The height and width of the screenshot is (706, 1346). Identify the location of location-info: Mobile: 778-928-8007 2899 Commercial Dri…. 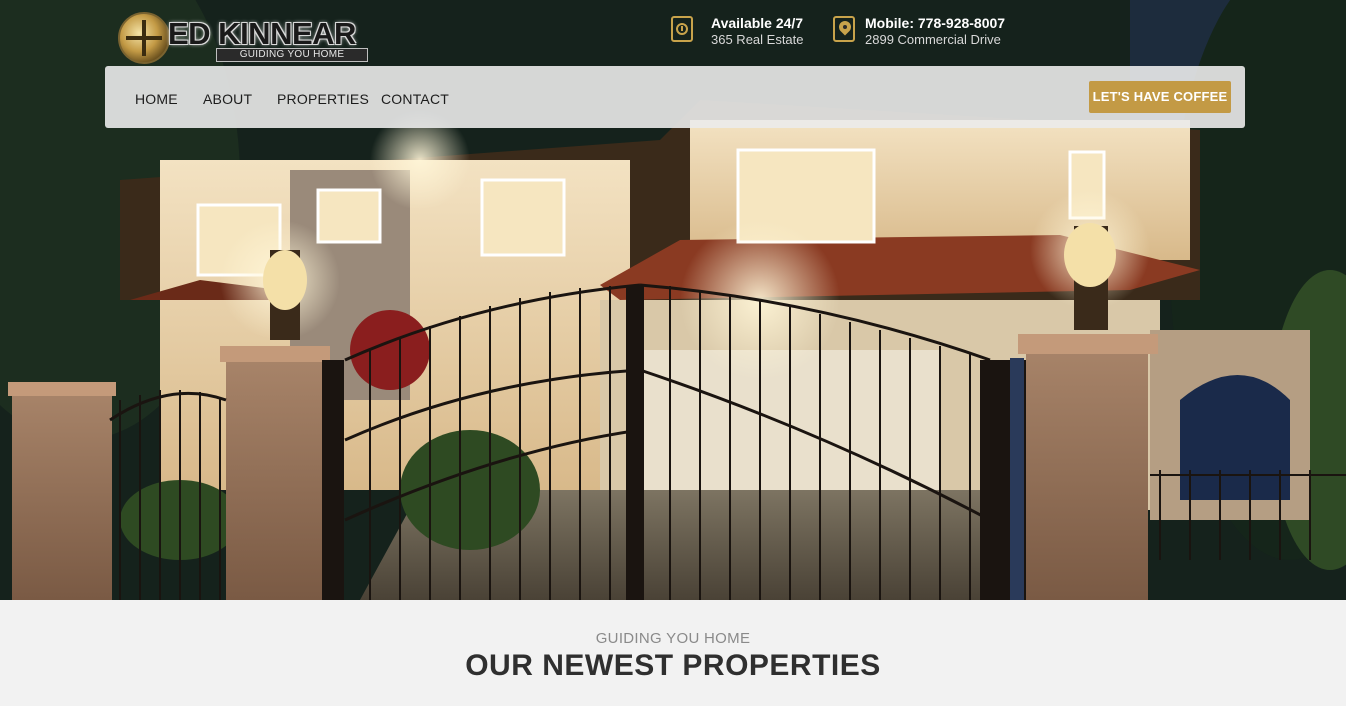
(928, 30).